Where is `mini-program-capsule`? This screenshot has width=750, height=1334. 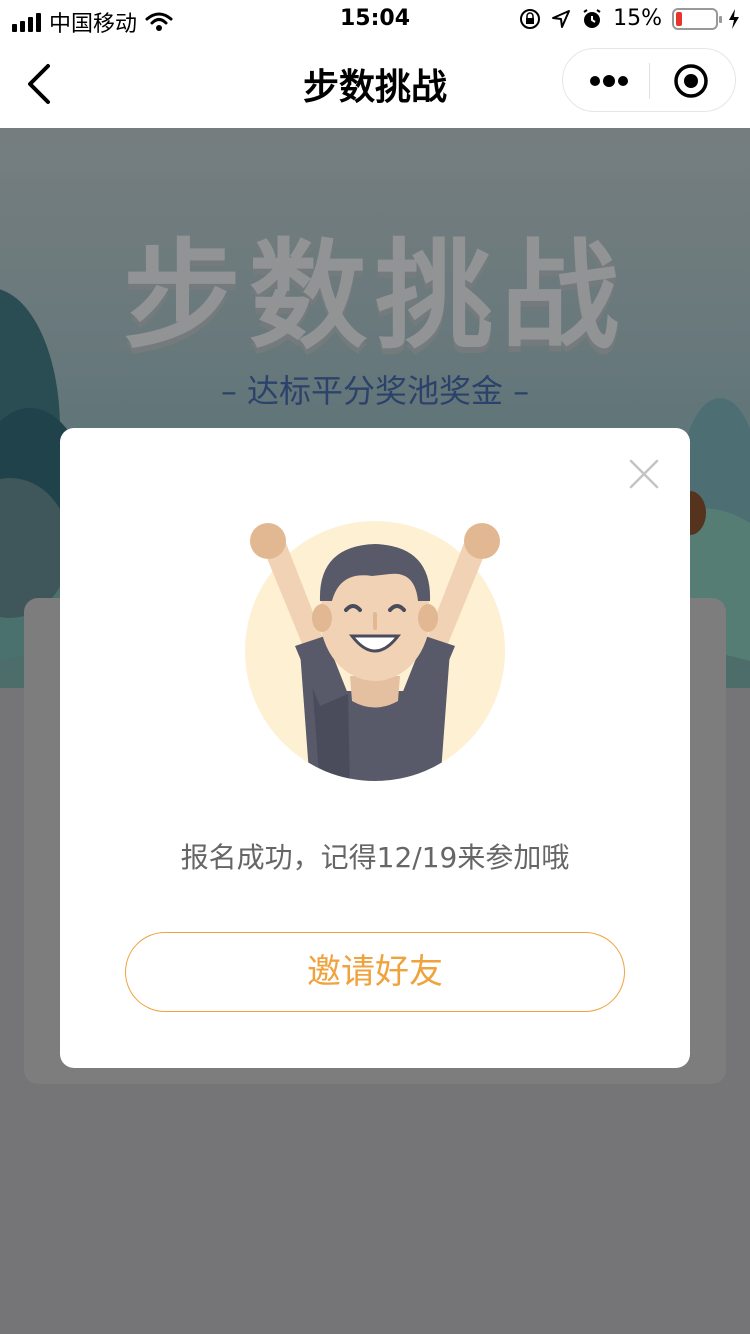
mini-program-capsule is located at coordinates (649, 80).